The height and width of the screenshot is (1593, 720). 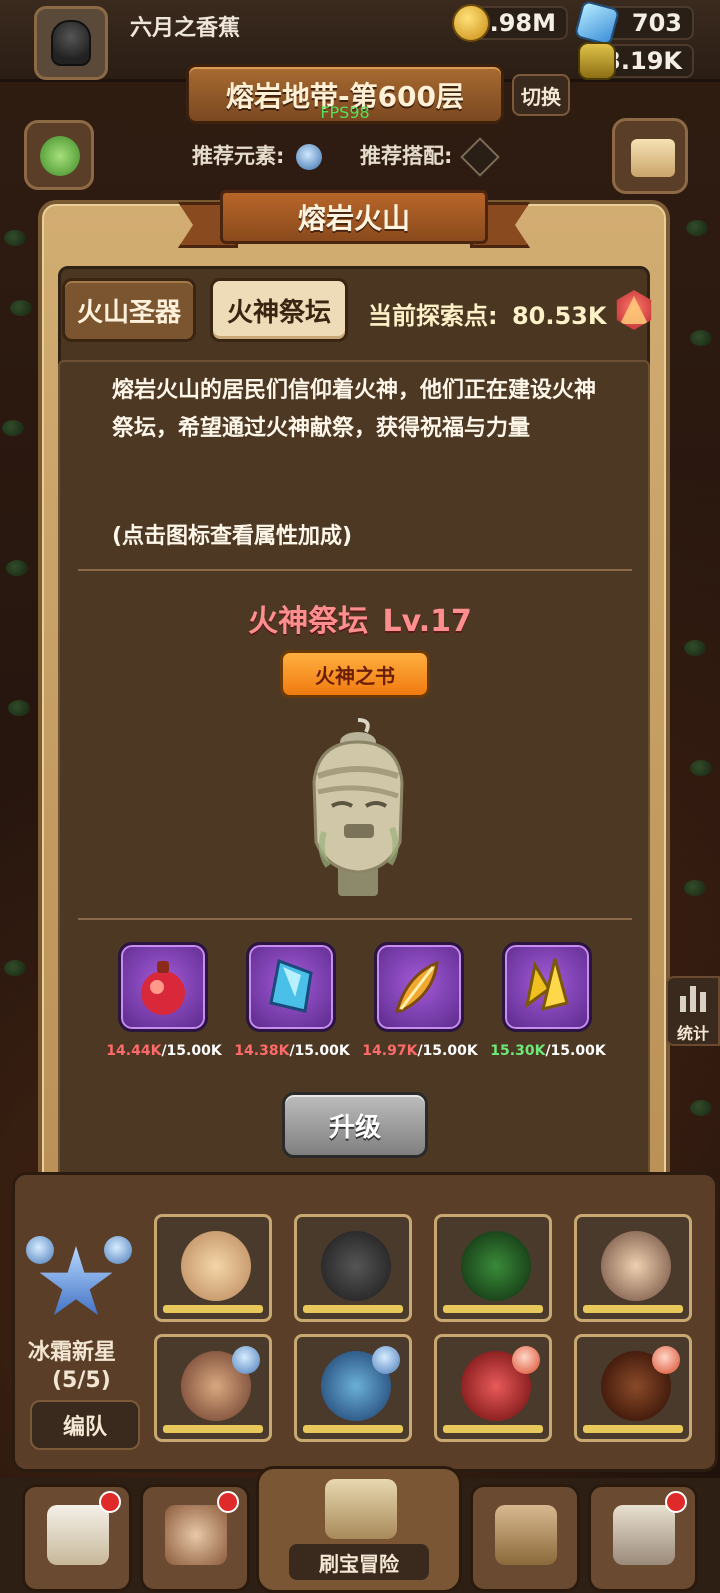 What do you see at coordinates (129, 310) in the screenshot?
I see `tab-volcano-artifact: 火山圣器` at bounding box center [129, 310].